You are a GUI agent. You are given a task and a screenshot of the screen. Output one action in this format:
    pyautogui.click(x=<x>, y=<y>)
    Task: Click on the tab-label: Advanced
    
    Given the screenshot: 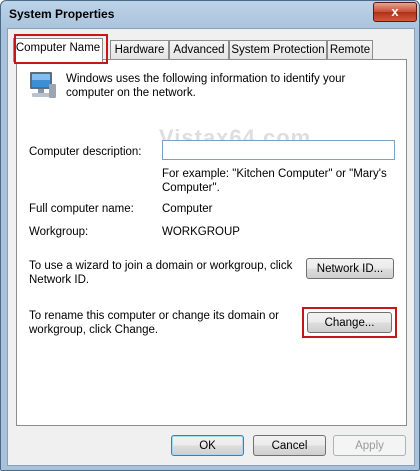 What is the action you would take?
    pyautogui.click(x=199, y=50)
    